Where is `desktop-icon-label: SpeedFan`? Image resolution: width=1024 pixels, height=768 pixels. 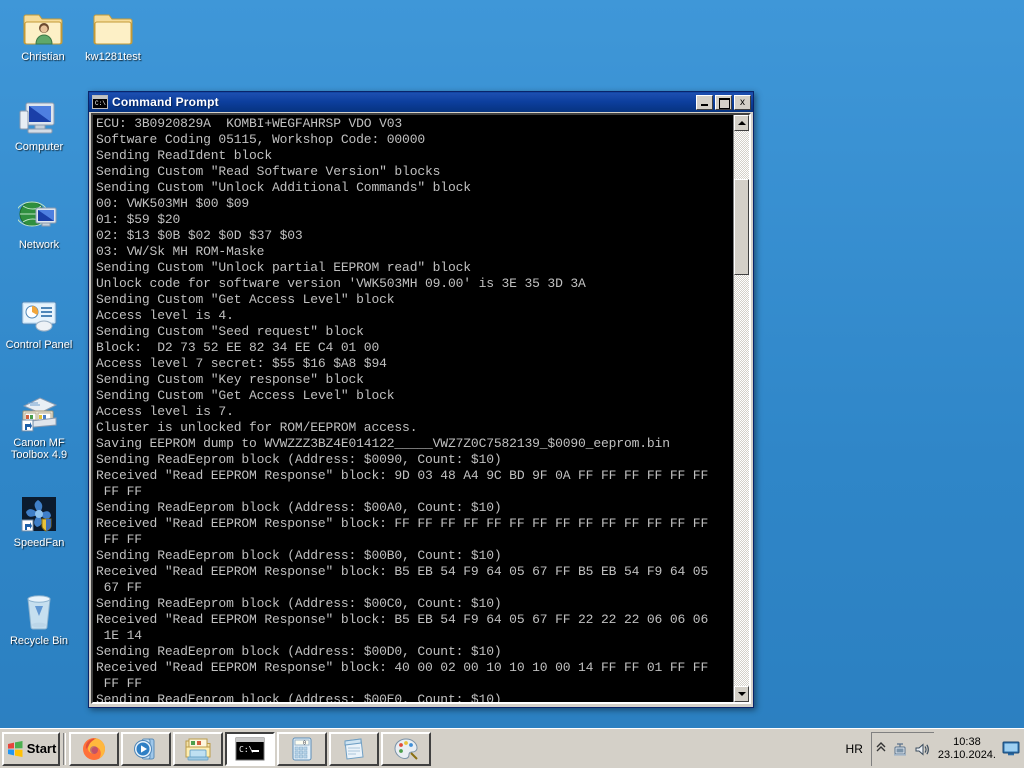 desktop-icon-label: SpeedFan is located at coordinates (39, 543).